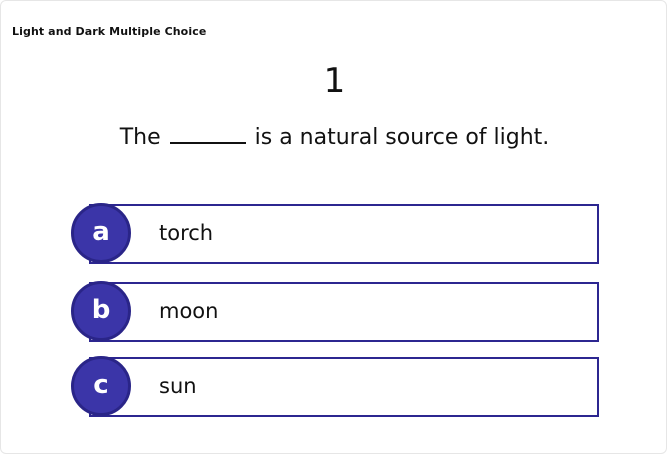 The height and width of the screenshot is (454, 667). What do you see at coordinates (140, 137) in the screenshot?
I see `question-text-before: The` at bounding box center [140, 137].